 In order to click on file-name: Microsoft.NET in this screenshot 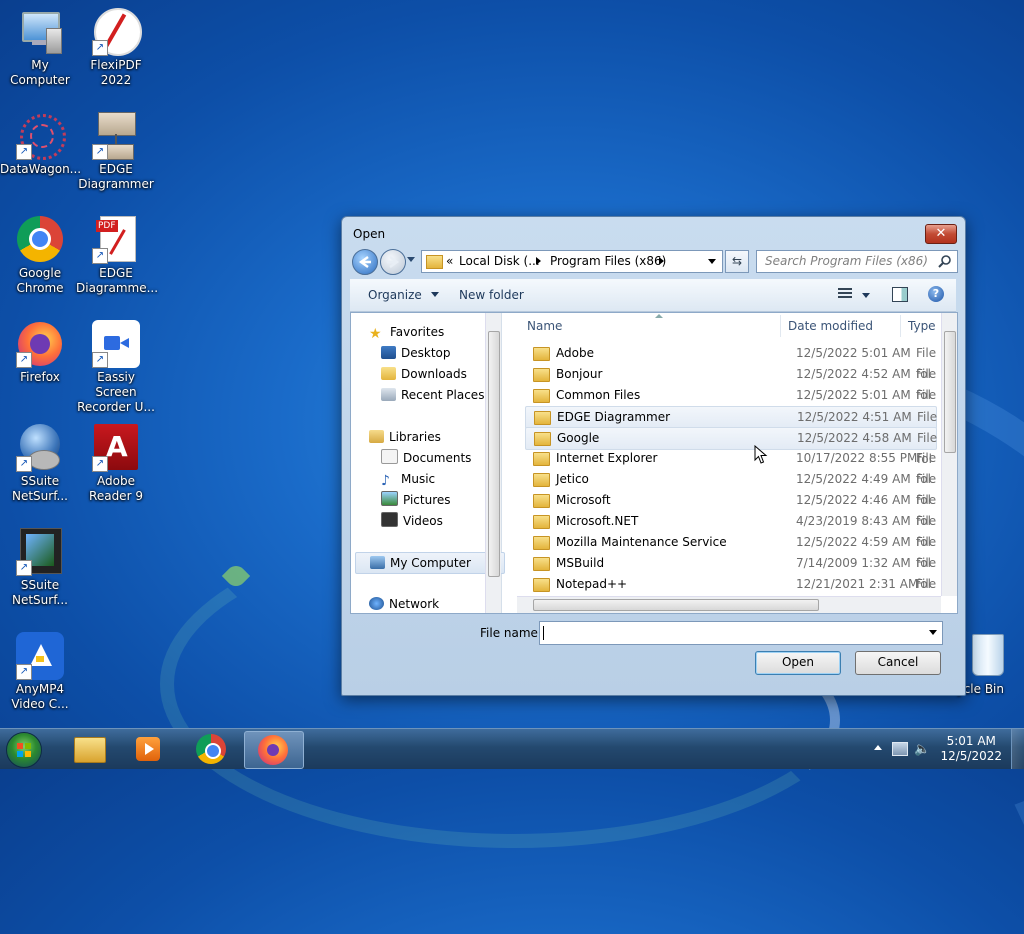, I will do `click(597, 521)`.